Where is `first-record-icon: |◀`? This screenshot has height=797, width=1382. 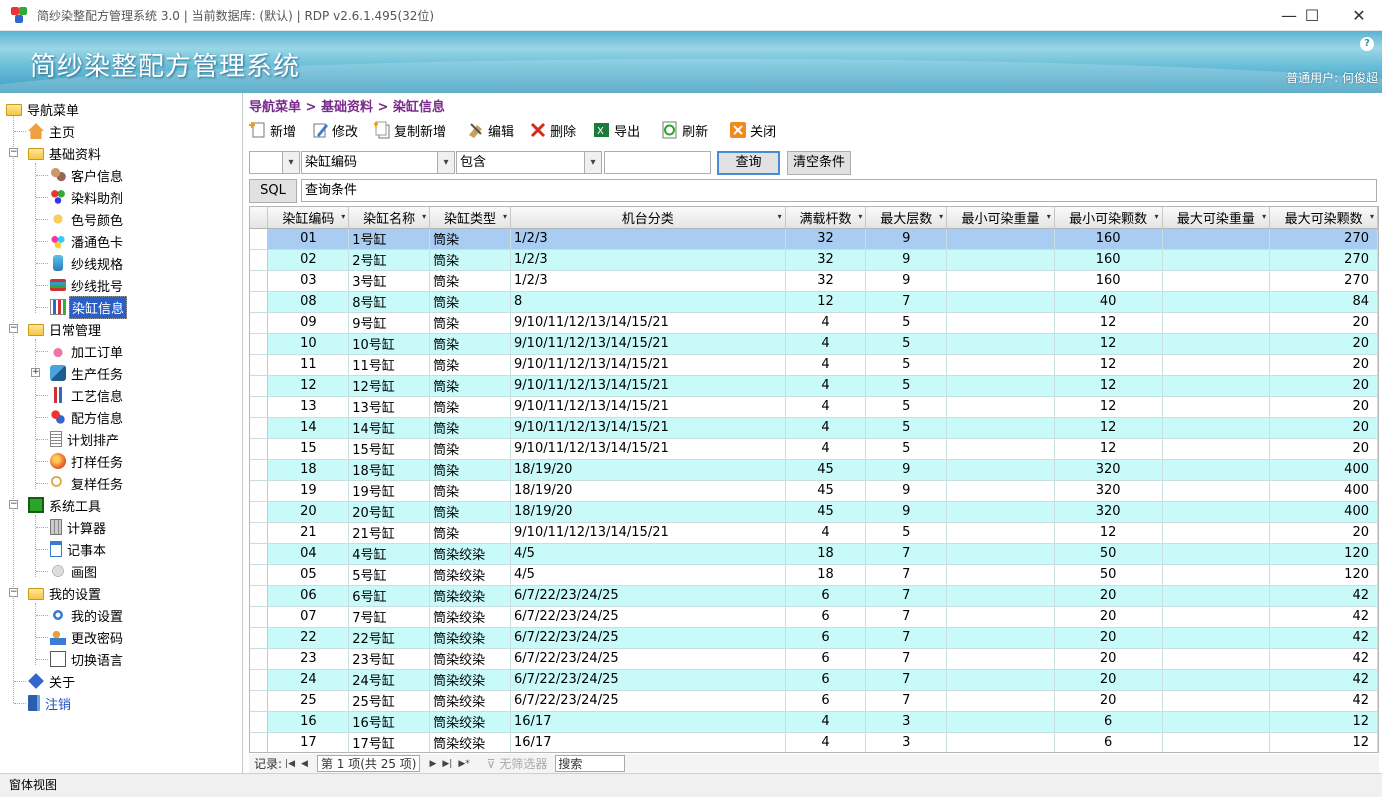
first-record-icon: |◀ is located at coordinates (290, 764).